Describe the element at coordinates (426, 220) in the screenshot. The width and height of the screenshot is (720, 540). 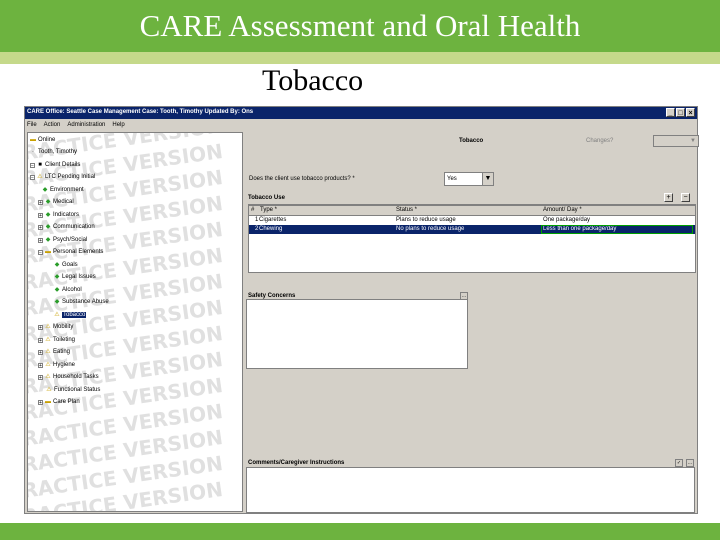
I see `row-status: Plans to reduce usage` at that location.